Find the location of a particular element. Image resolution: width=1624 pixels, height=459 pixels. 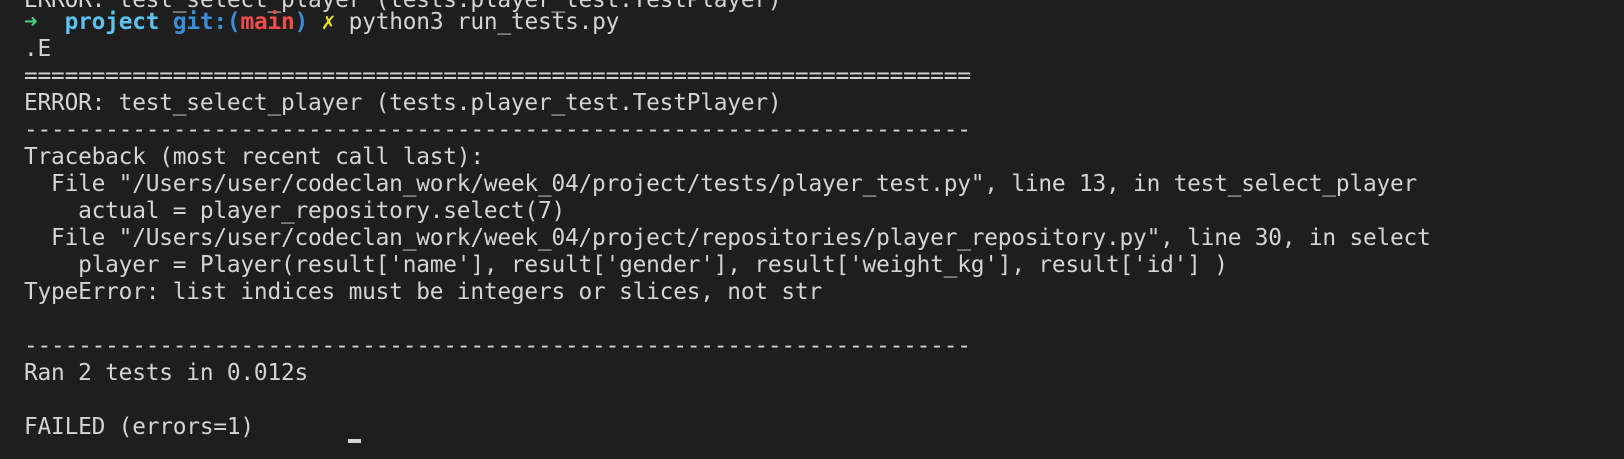

text-cursor is located at coordinates (354, 441).